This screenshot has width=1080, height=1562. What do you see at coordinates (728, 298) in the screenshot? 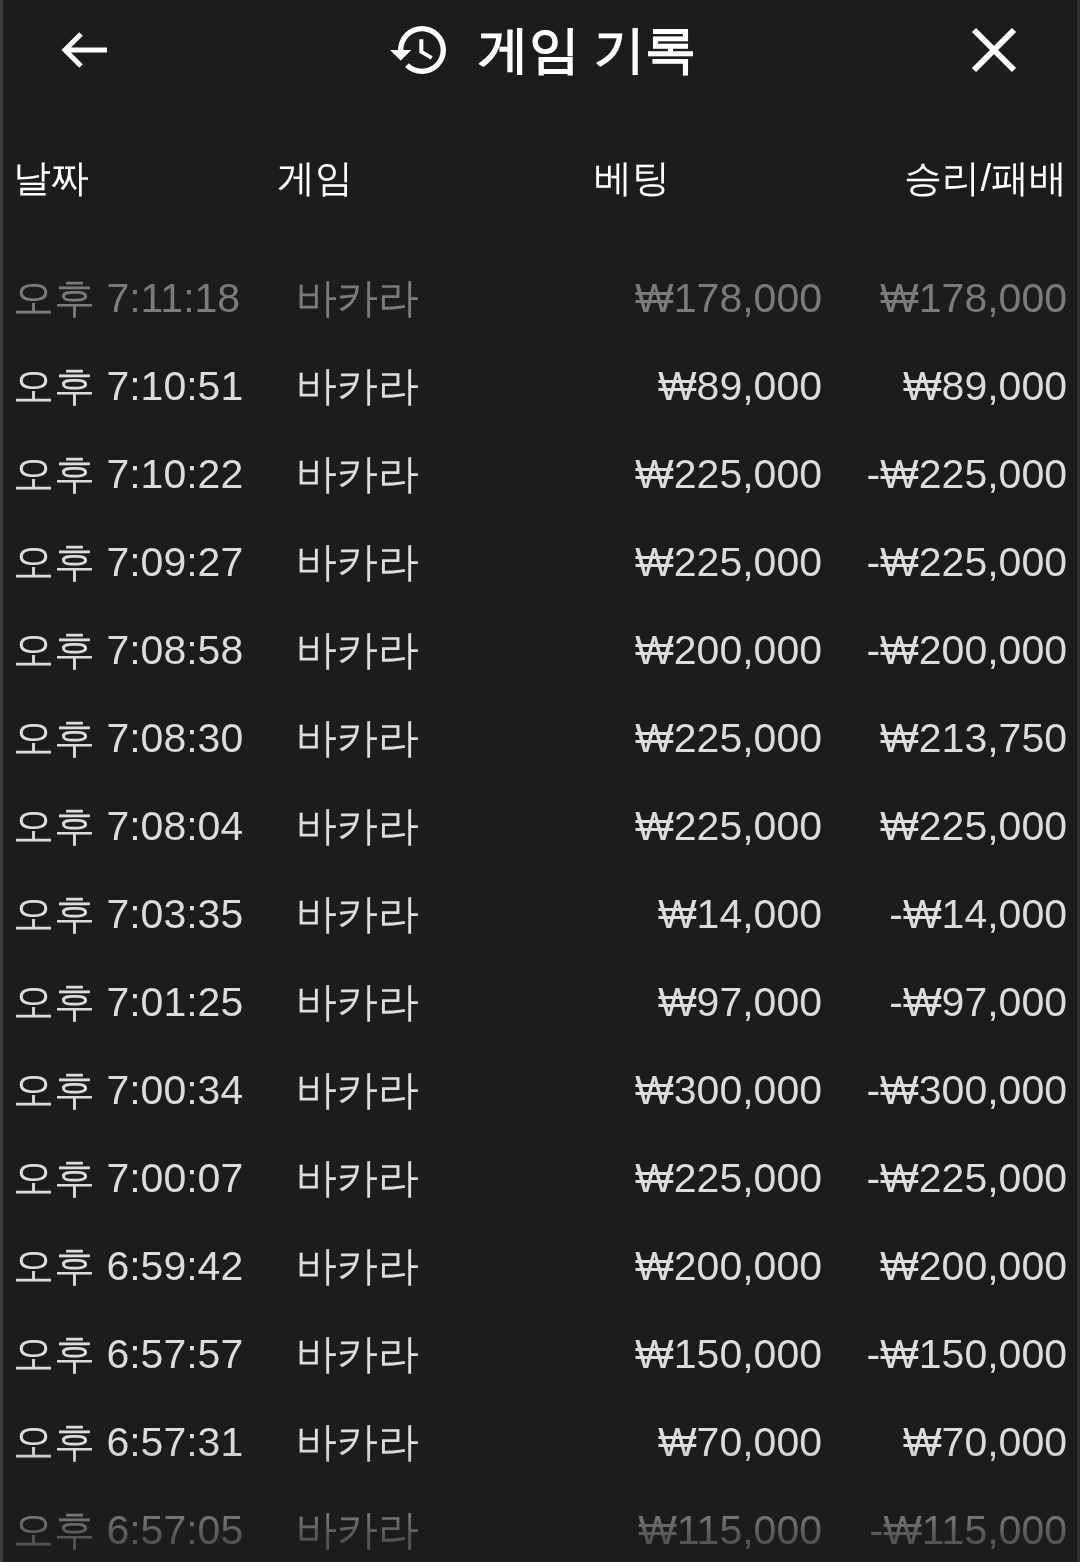
I see `bet-cell-text: ₩178,000` at bounding box center [728, 298].